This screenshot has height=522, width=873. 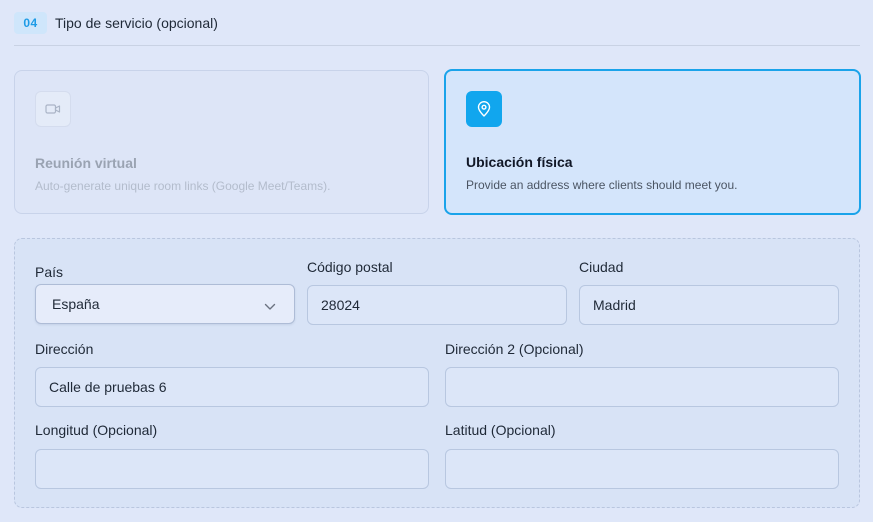 I want to click on city-label: Ciudad, so click(x=601, y=267).